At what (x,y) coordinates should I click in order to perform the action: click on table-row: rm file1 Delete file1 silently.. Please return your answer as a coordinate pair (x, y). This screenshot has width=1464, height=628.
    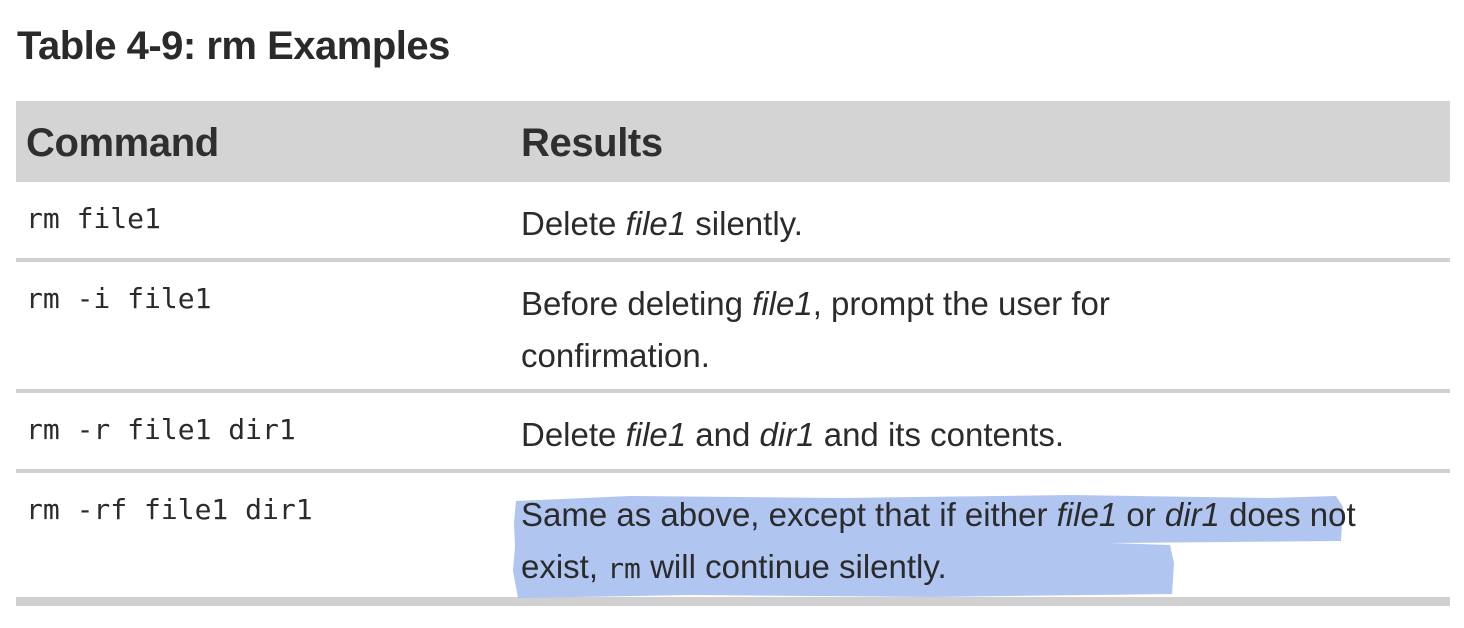
    Looking at the image, I should click on (733, 222).